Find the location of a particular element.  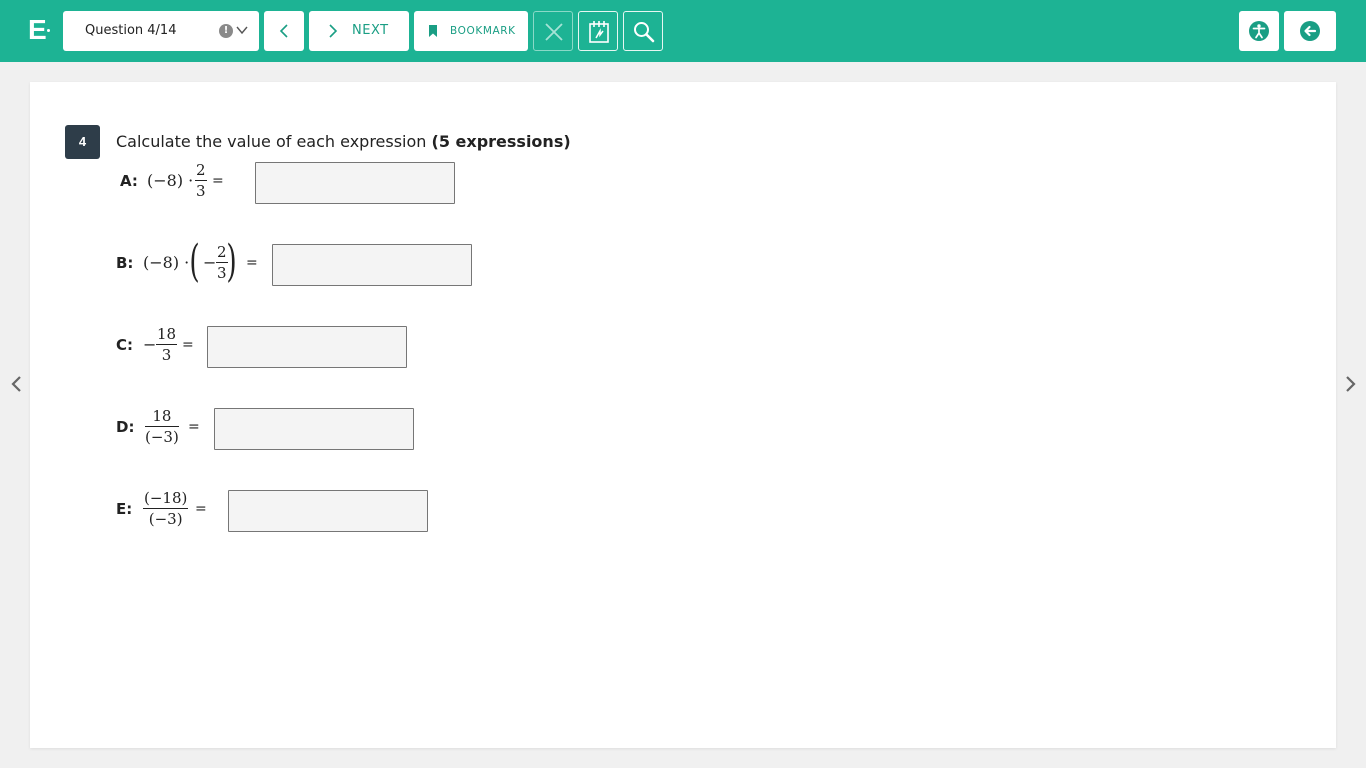

previous-page-arrow-icon is located at coordinates (16, 384).